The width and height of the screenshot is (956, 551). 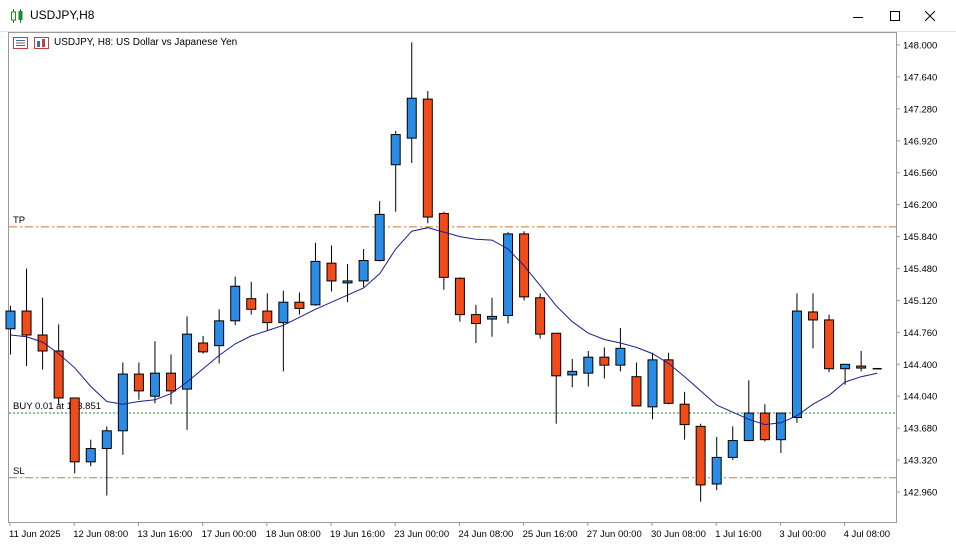 I want to click on x-axis-label: 19 Jun 16:00, so click(x=357, y=534).